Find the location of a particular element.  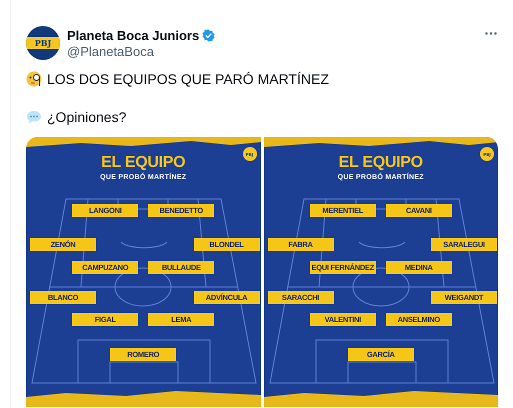

speech-bubble-icon is located at coordinates (34, 117).